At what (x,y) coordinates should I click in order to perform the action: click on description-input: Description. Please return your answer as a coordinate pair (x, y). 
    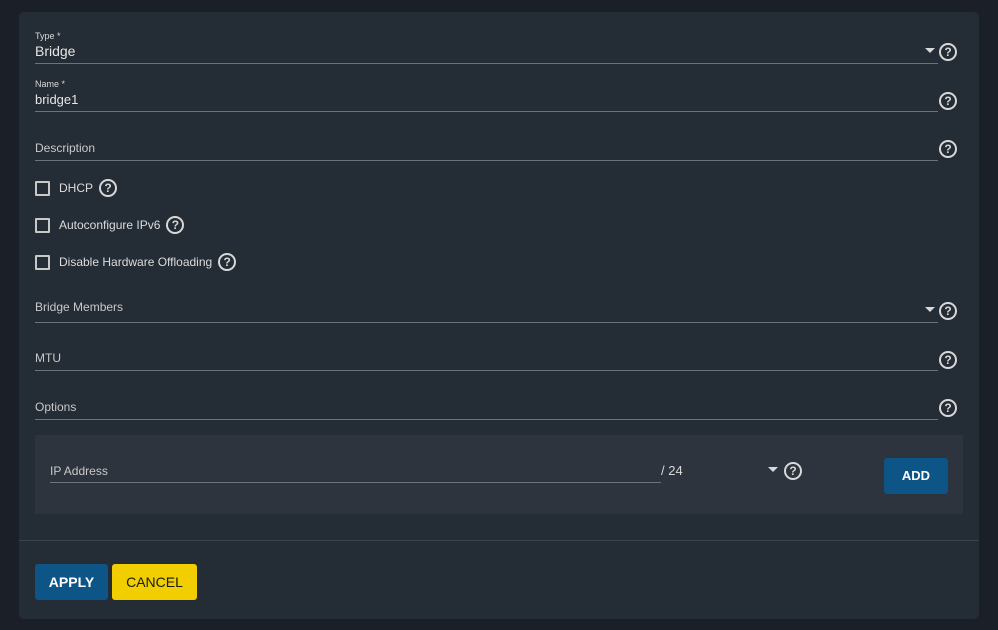
    Looking at the image, I should click on (486, 148).